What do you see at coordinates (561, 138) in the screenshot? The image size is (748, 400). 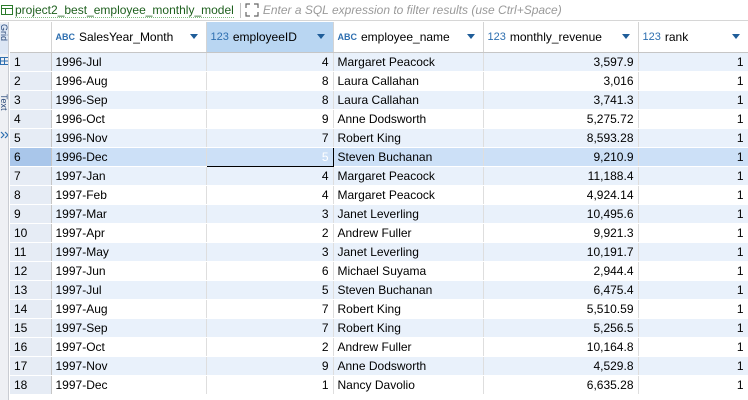 I see `monthly-revenue-cell: 8,593.28` at bounding box center [561, 138].